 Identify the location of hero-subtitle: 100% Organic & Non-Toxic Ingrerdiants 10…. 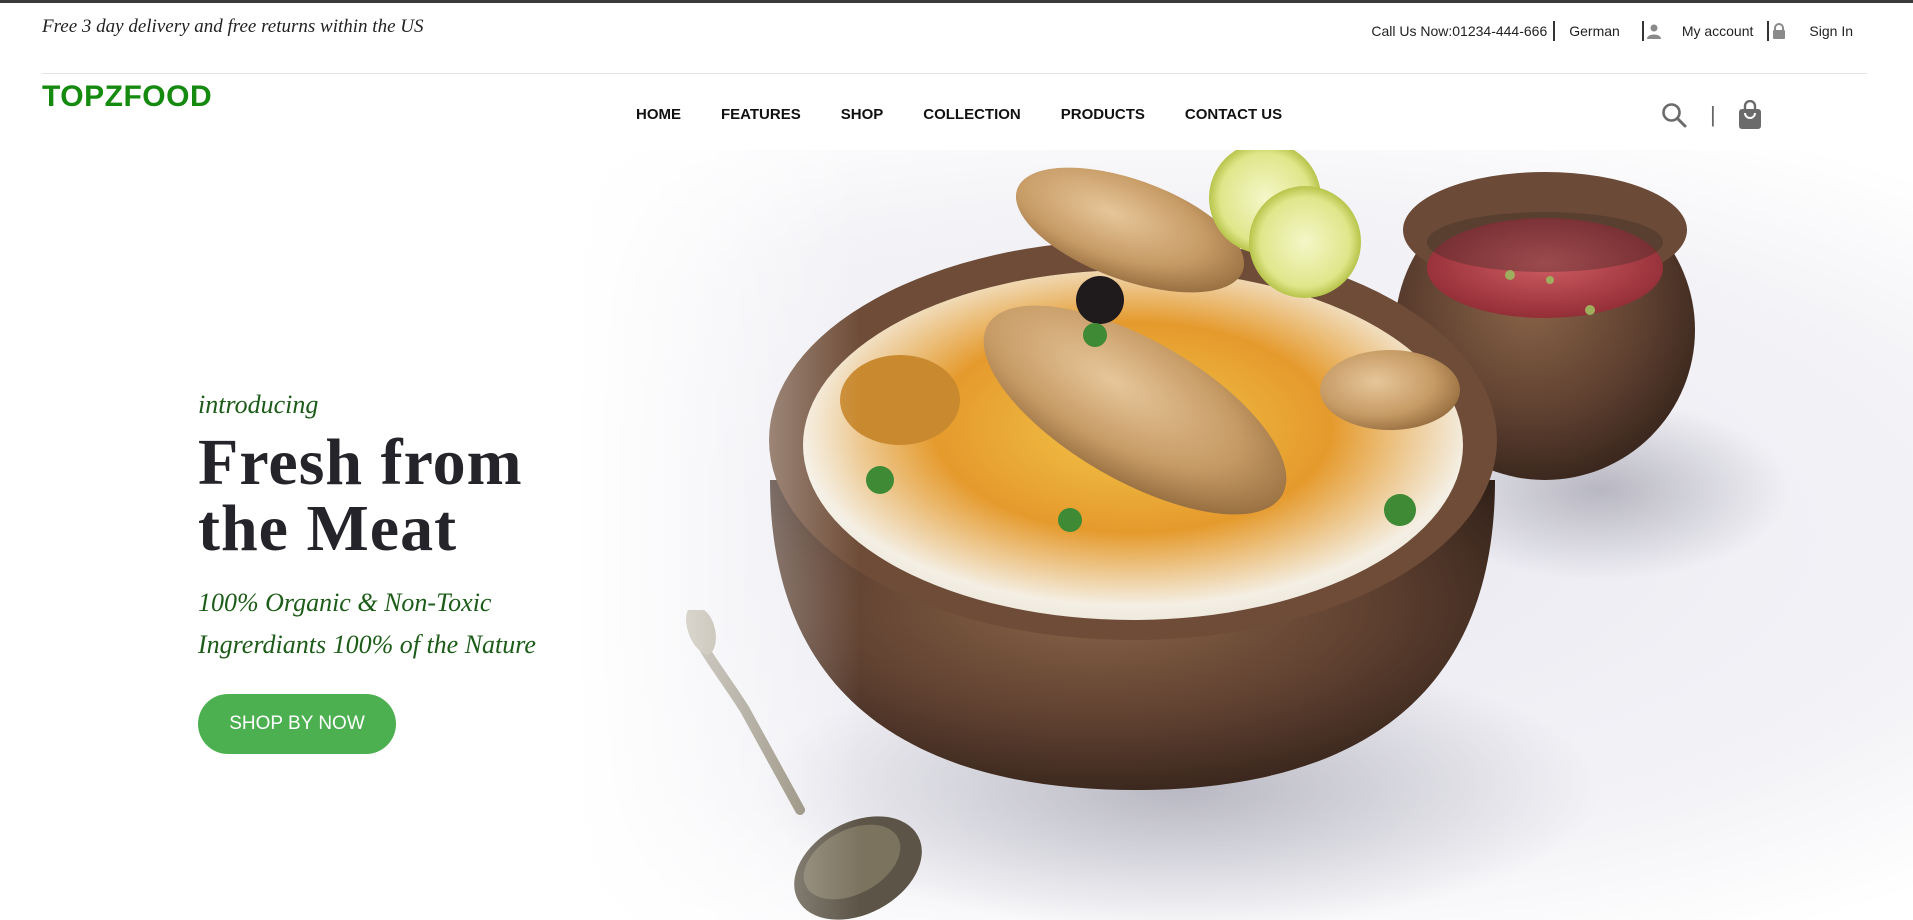
(367, 624).